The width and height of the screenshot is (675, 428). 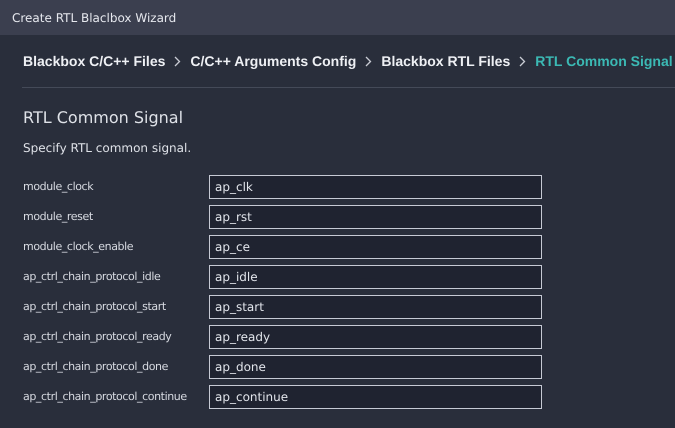 What do you see at coordinates (375, 247) in the screenshot?
I see `input-field: ap_ce` at bounding box center [375, 247].